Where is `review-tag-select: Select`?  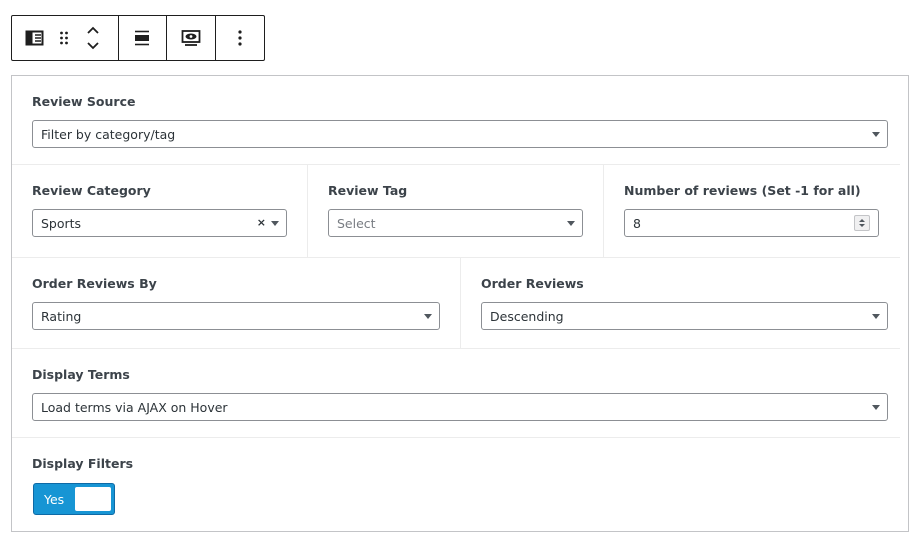
review-tag-select: Select is located at coordinates (455, 223).